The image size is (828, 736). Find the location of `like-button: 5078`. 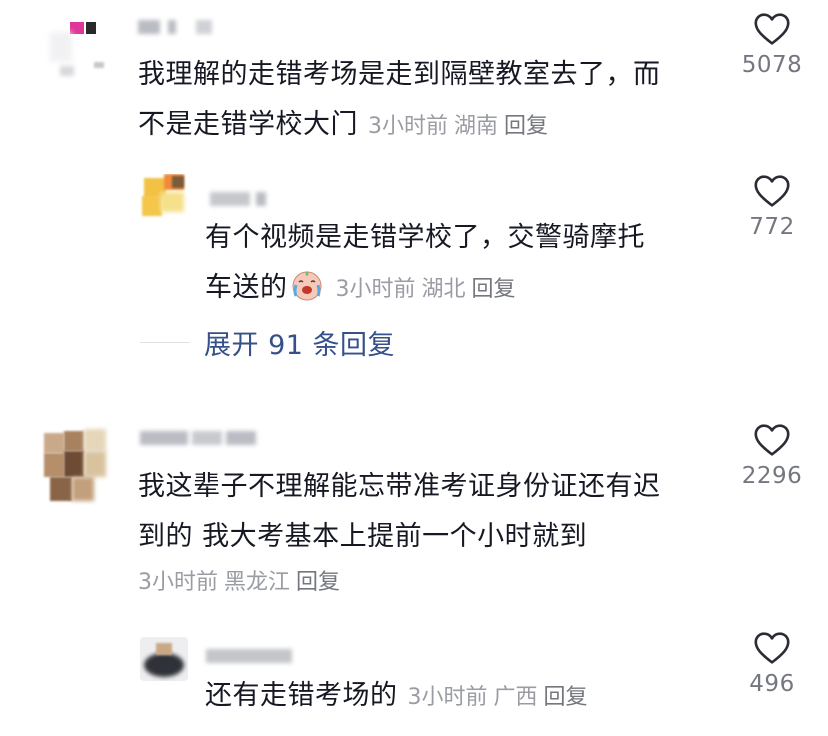

like-button: 5078 is located at coordinates (772, 45).